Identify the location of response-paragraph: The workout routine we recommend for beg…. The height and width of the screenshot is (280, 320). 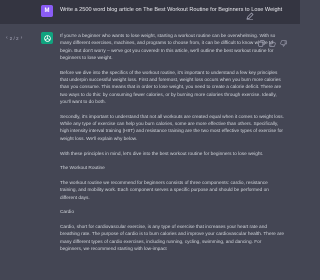
(164, 190).